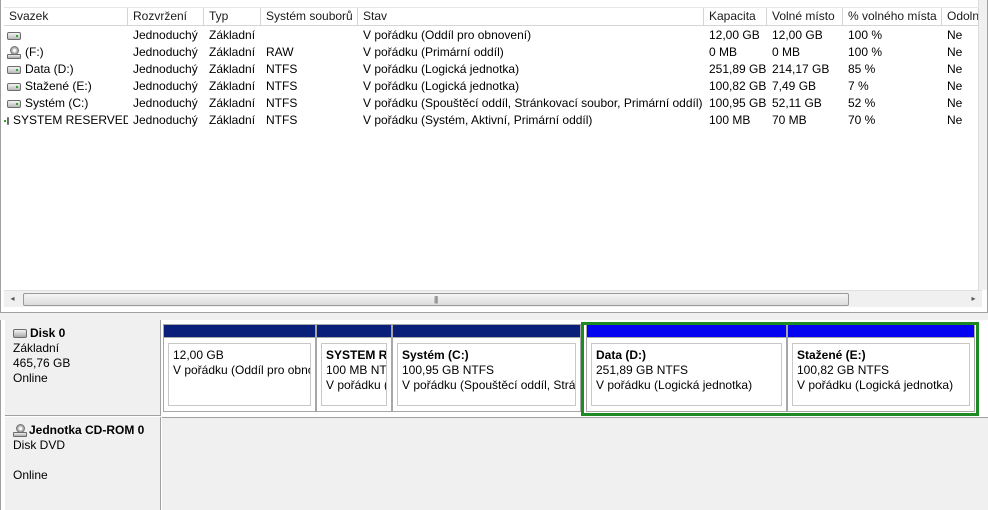  I want to click on disk-0-label: Disk 0 Základní 465,76 GB Online, so click(83, 368).